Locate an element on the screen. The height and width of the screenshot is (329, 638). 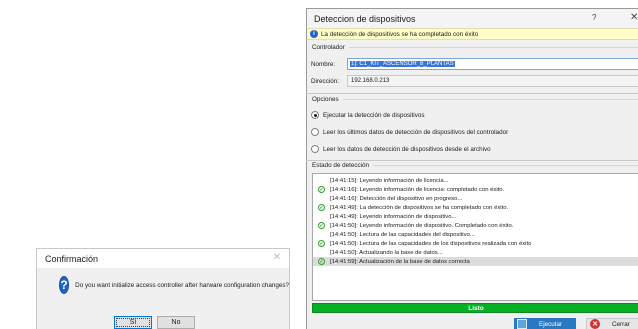
cancel-icon: ✕ is located at coordinates (595, 324).